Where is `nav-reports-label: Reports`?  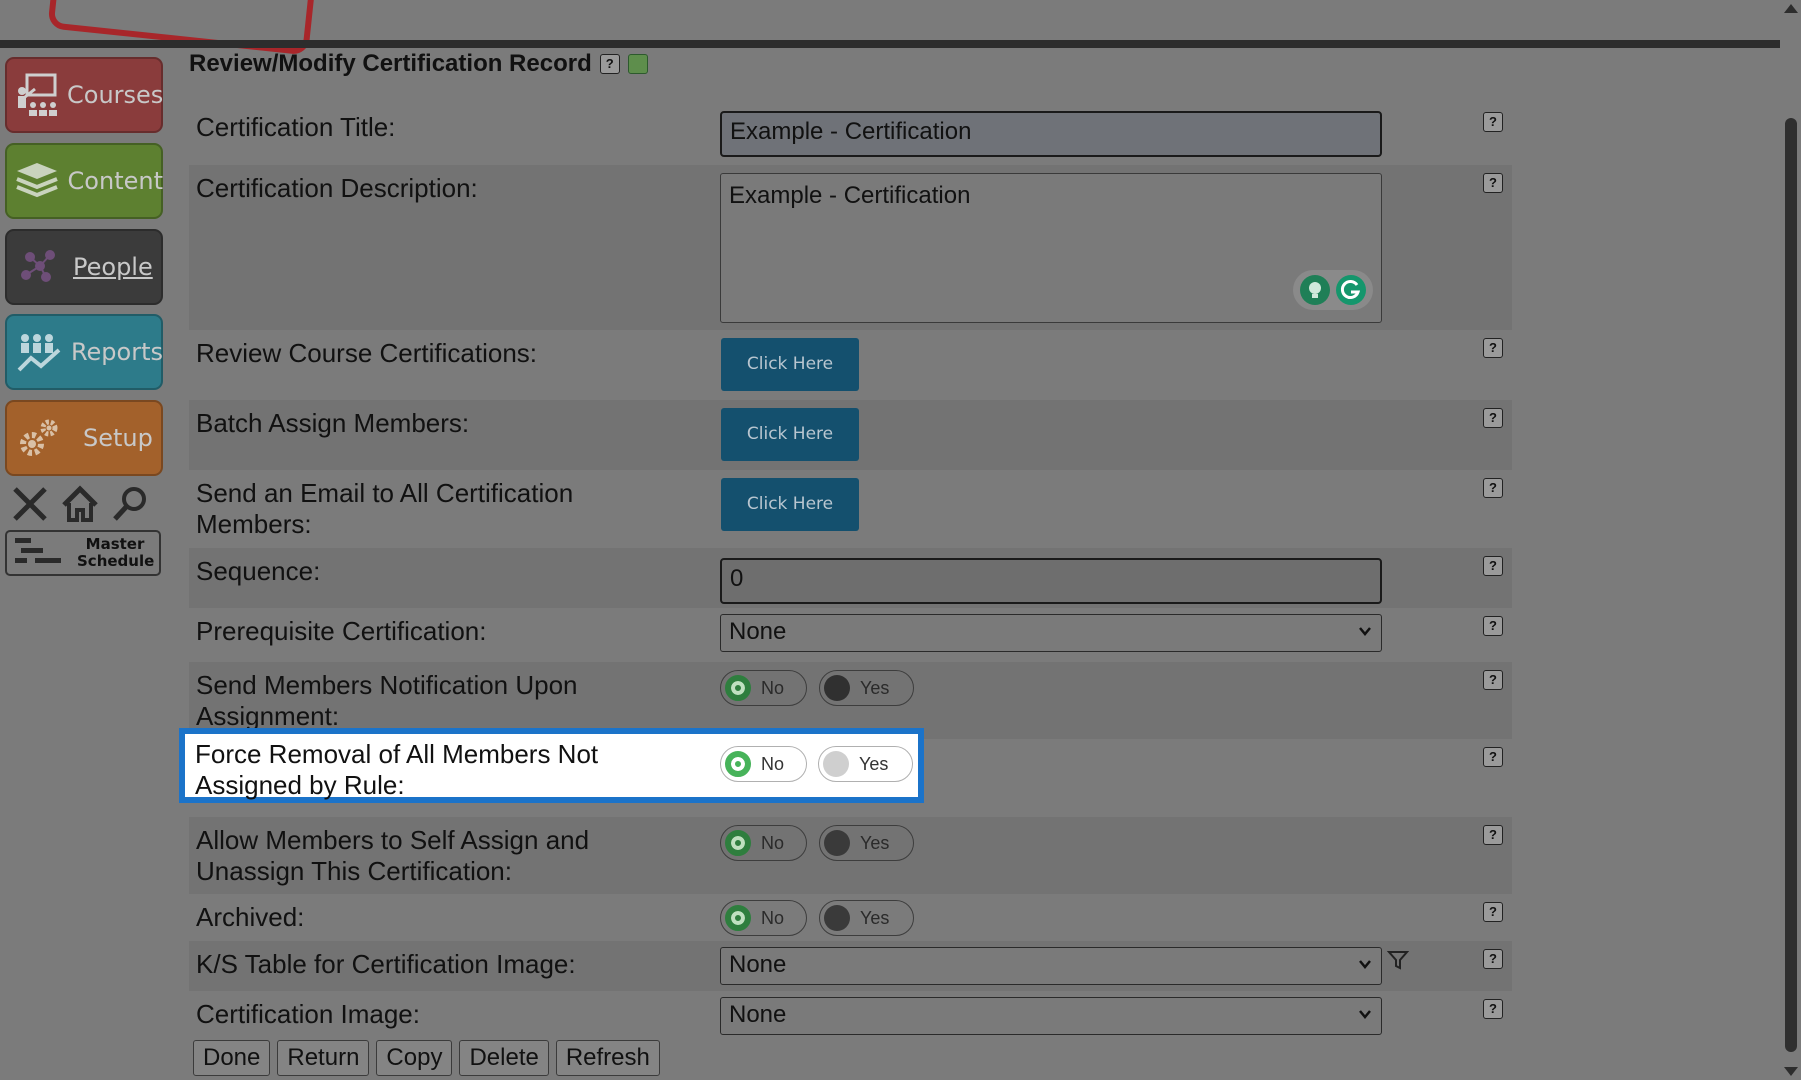
nav-reports-label: Reports is located at coordinates (116, 352).